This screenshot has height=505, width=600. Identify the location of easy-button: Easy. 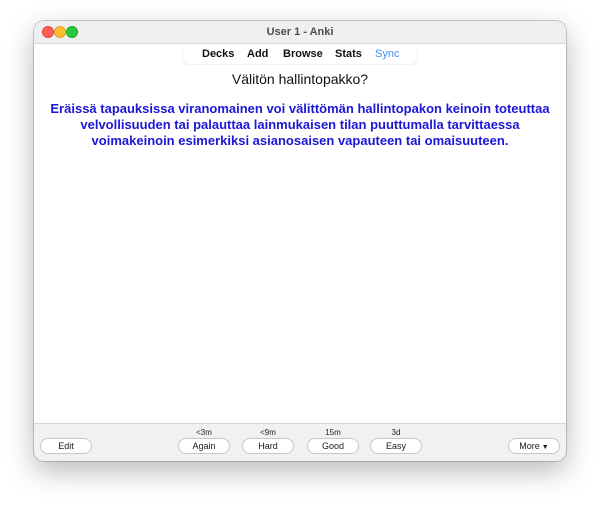
(396, 446).